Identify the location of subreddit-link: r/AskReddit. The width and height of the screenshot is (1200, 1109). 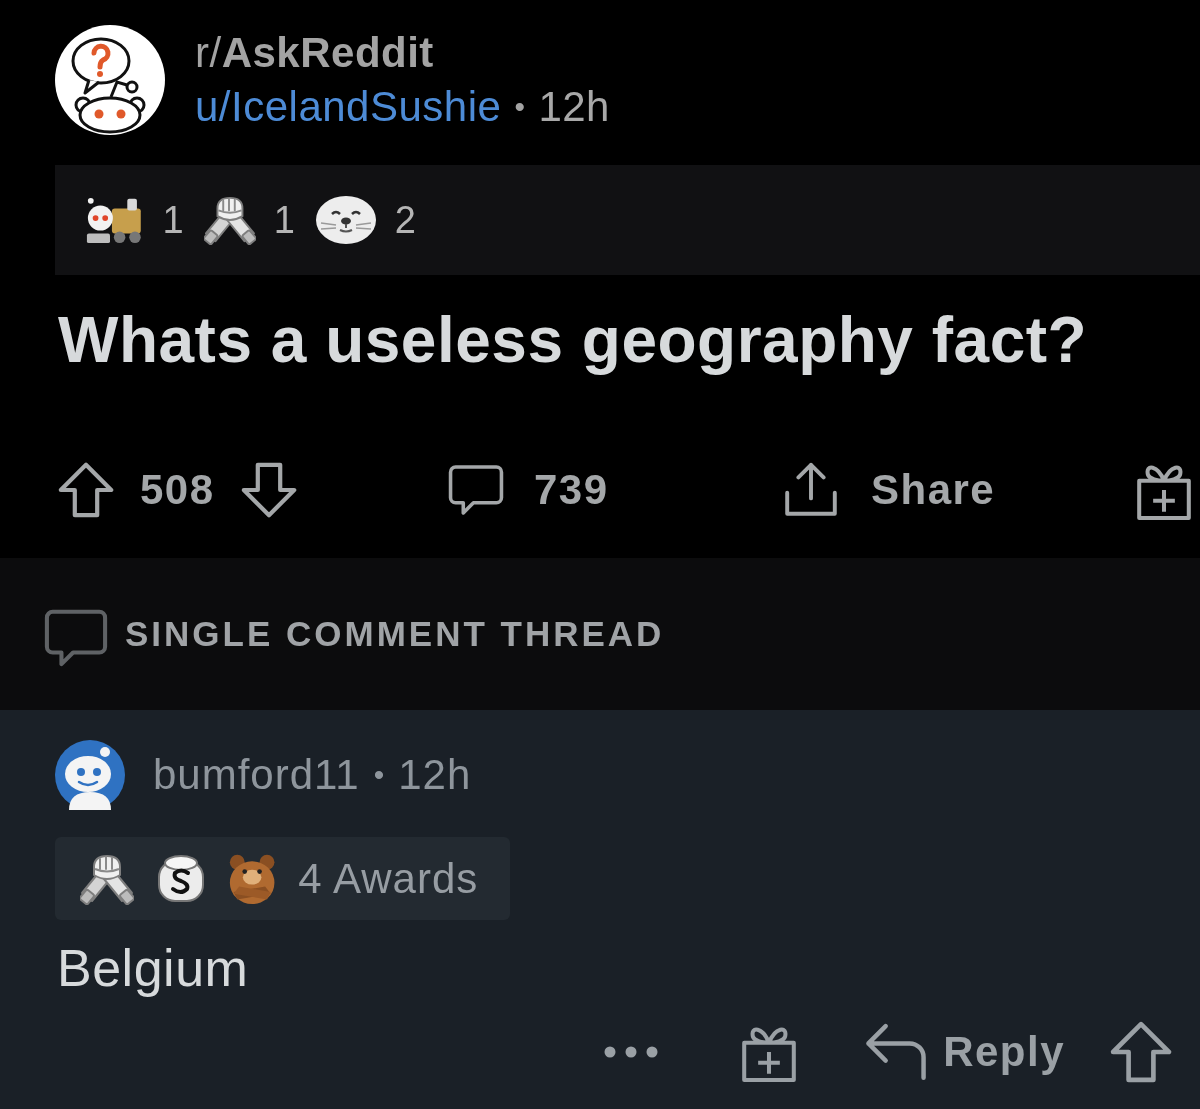
(402, 53).